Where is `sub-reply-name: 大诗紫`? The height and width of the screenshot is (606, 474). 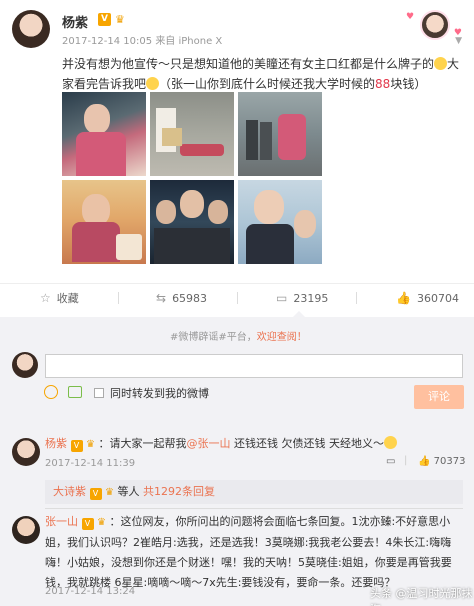
sub-reply-name: 大诗紫 is located at coordinates (69, 491).